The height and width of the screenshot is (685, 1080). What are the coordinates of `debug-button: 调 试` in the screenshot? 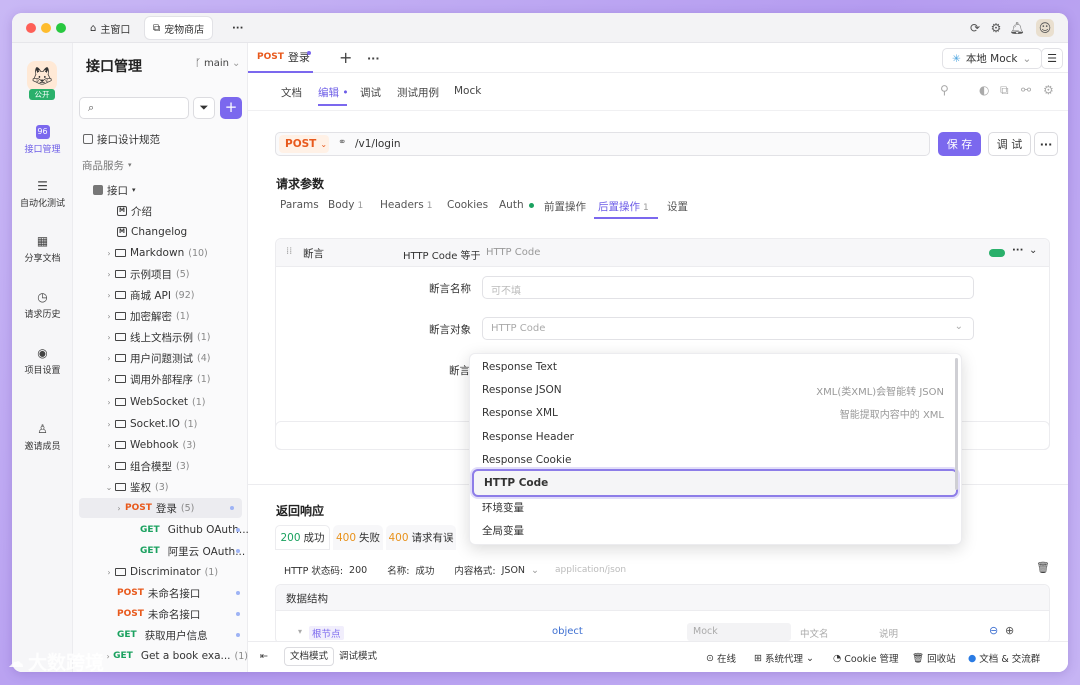 It's located at (1009, 144).